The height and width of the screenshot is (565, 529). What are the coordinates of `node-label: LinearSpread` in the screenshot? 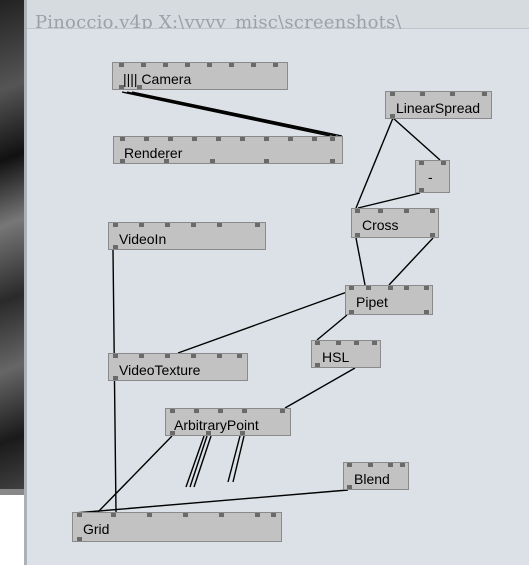 It's located at (438, 108).